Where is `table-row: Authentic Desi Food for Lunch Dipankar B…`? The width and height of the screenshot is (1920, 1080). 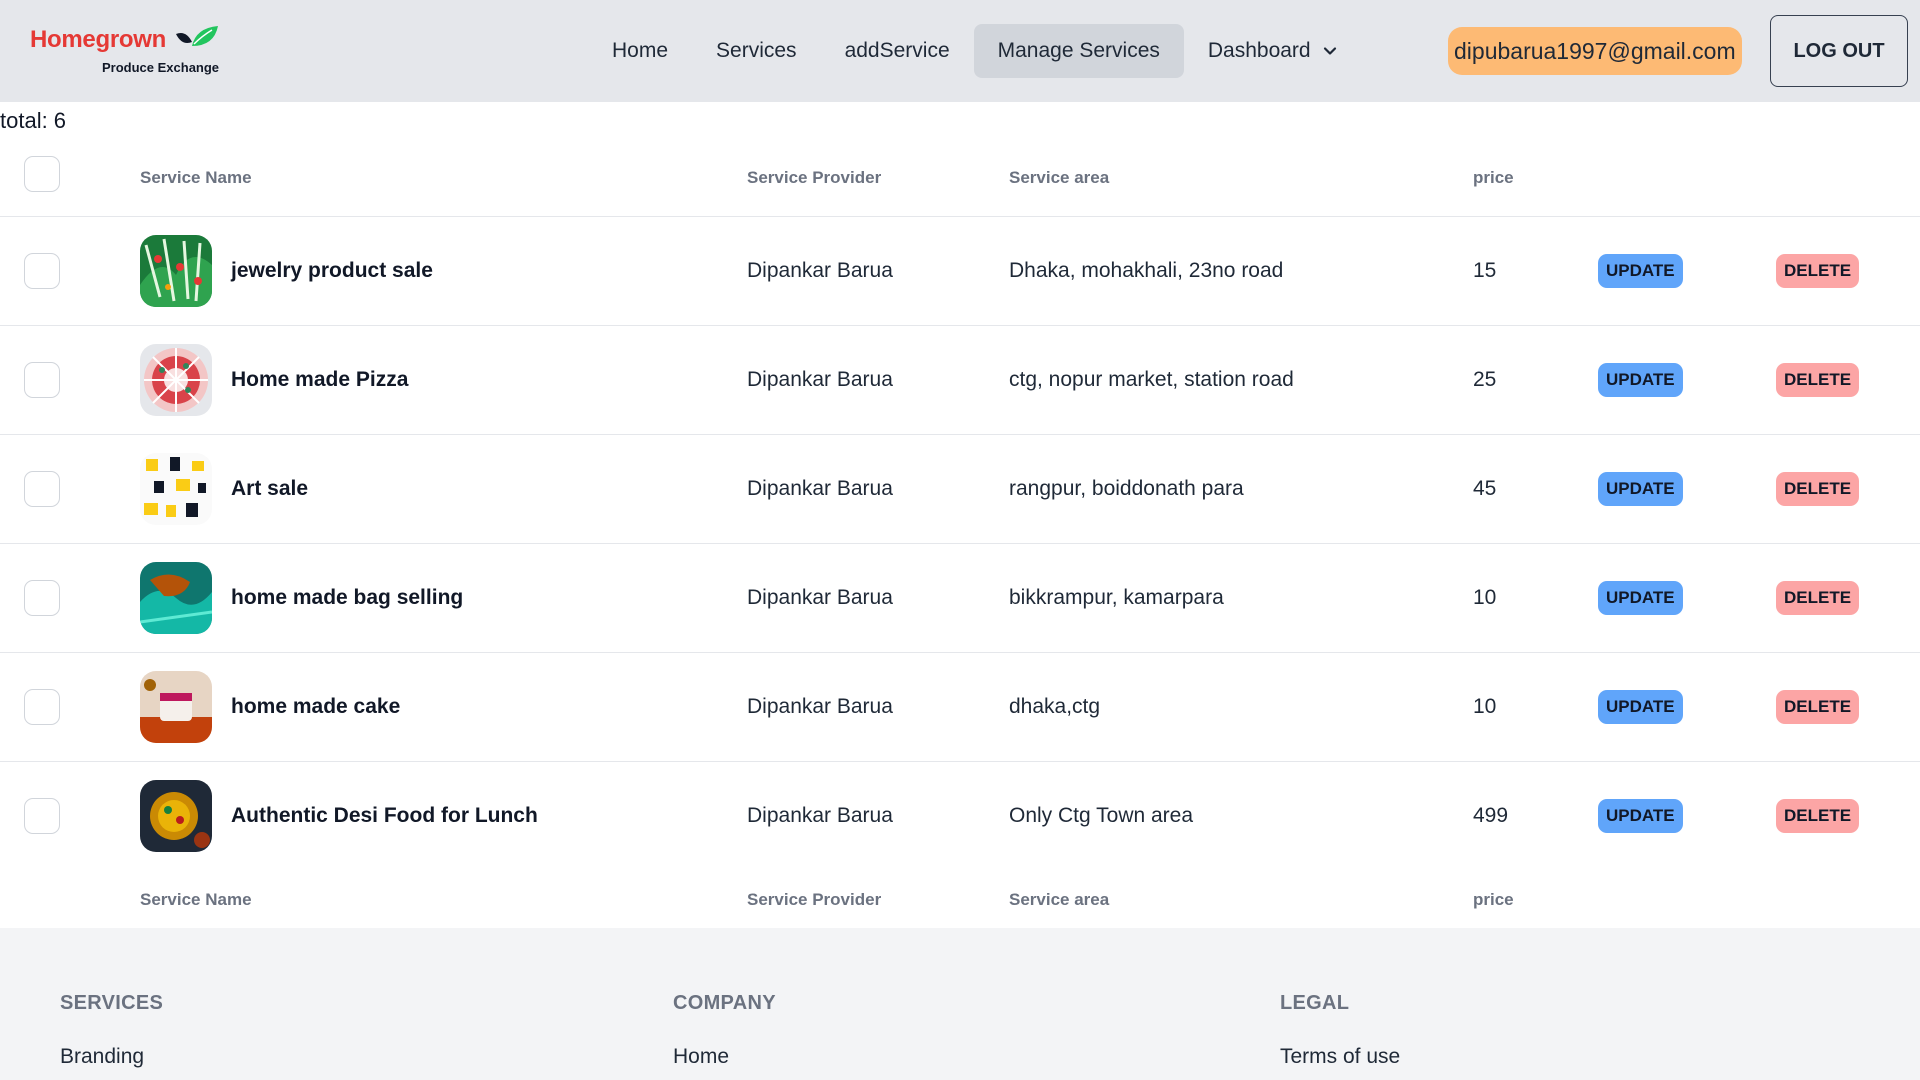 table-row: Authentic Desi Food for Lunch Dipankar B… is located at coordinates (960, 815).